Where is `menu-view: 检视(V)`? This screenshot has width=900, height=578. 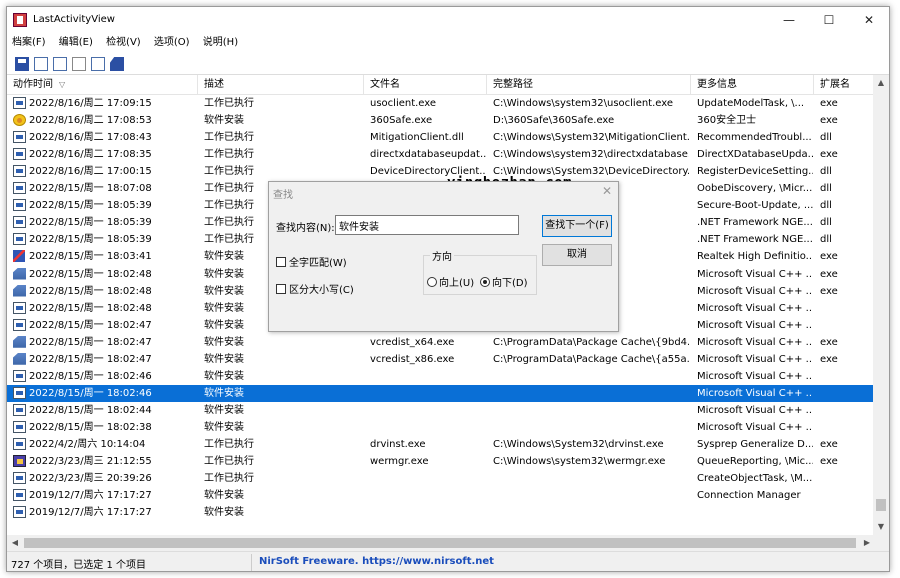
menu-view: 检视(V) is located at coordinates (123, 43).